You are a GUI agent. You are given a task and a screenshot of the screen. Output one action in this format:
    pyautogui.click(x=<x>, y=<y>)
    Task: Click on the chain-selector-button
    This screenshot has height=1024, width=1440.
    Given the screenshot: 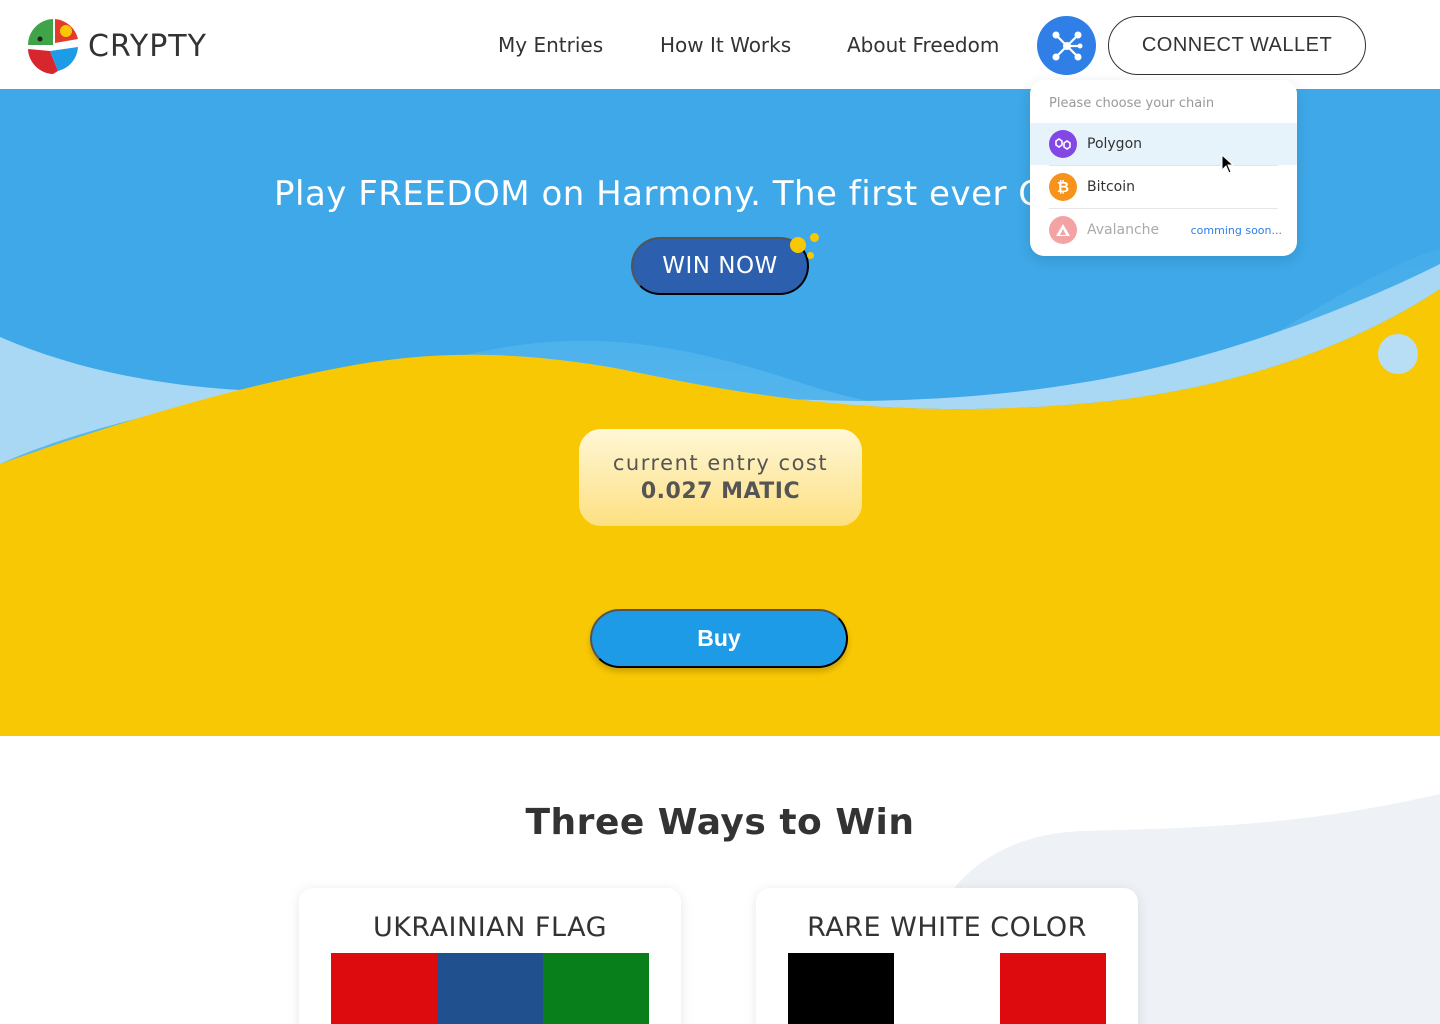 What is the action you would take?
    pyautogui.click(x=1066, y=45)
    